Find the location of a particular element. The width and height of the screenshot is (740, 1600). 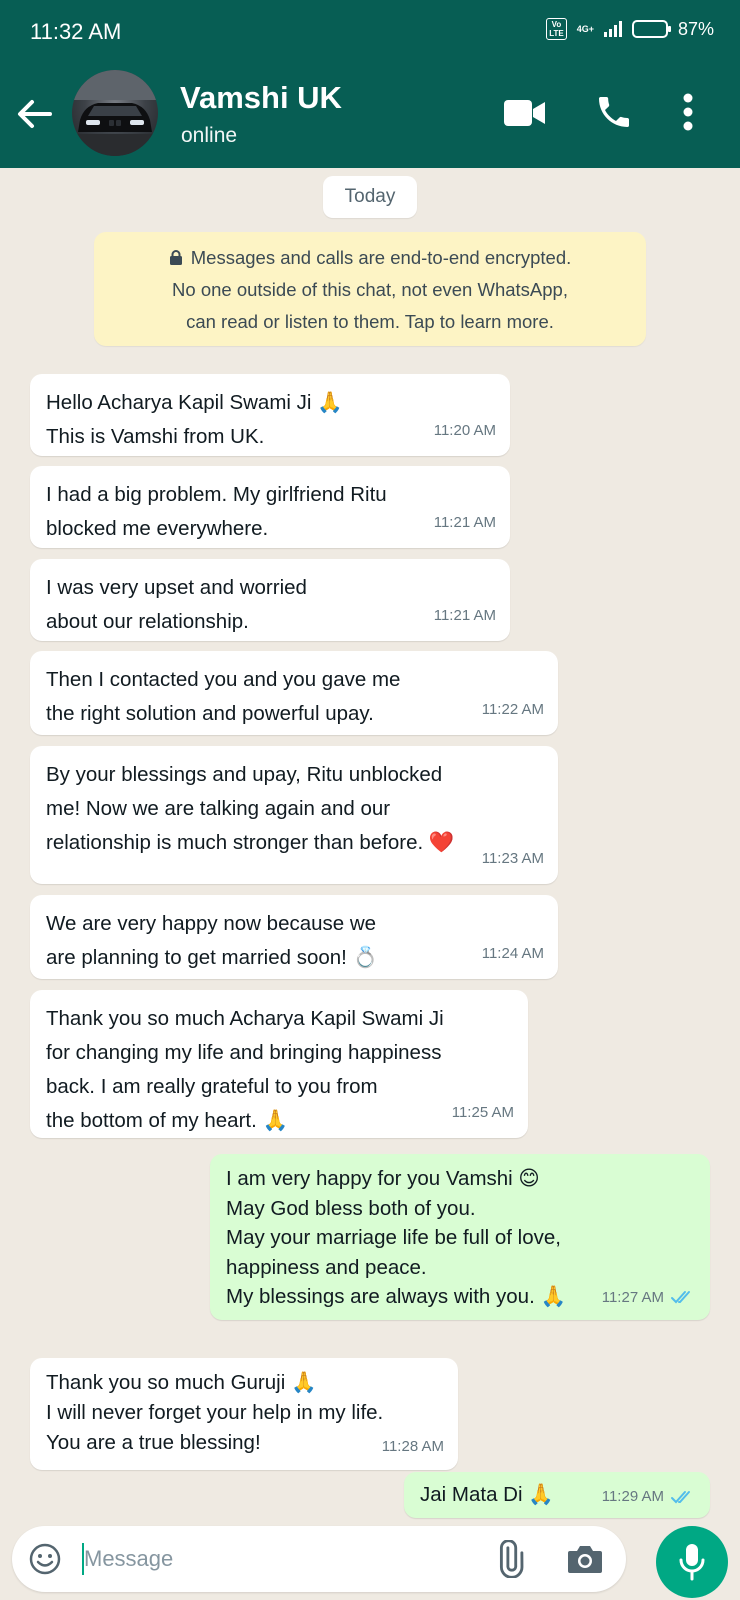

arrow-left-icon is located at coordinates (34, 114).